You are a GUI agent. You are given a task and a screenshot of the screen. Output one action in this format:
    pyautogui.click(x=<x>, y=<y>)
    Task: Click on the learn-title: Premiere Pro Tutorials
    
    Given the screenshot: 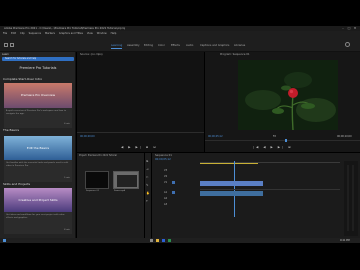 What is the action you would take?
    pyautogui.click(x=38, y=68)
    